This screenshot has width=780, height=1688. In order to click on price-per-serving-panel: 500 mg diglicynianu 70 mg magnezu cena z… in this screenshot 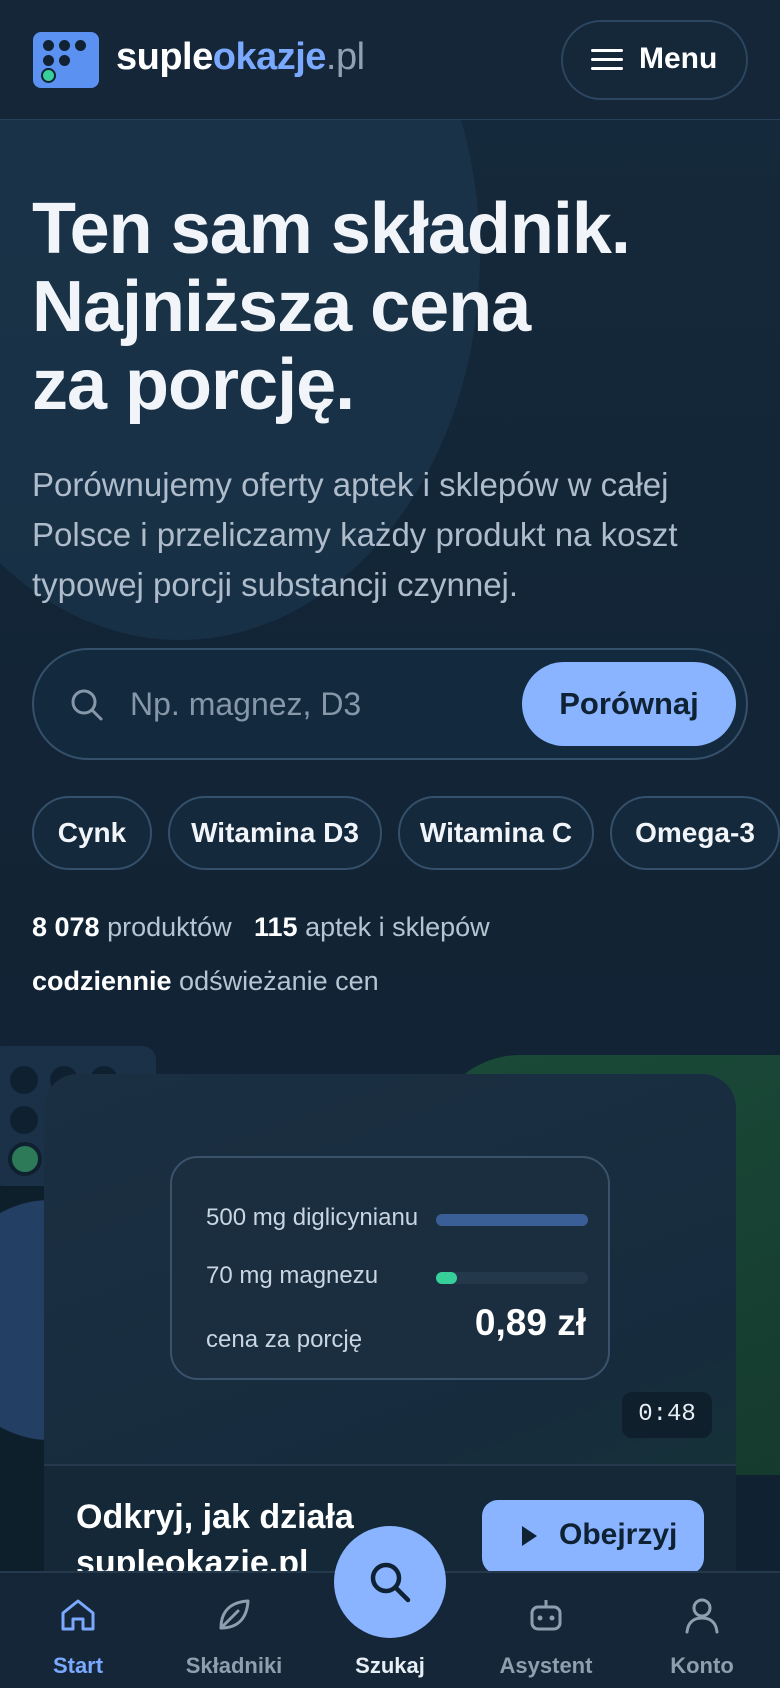, I will do `click(390, 1268)`.